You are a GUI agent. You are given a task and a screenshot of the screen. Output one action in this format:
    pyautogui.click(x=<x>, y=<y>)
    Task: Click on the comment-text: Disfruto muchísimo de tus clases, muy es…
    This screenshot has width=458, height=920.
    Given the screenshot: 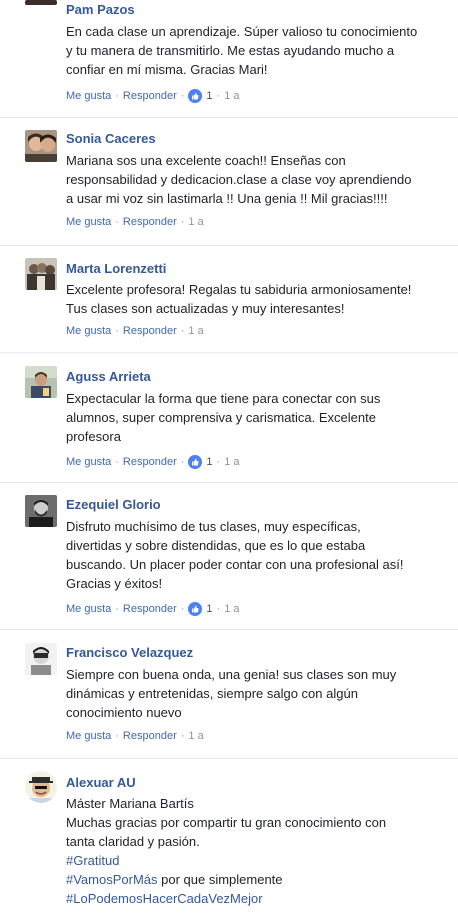 What is the action you would take?
    pyautogui.click(x=235, y=555)
    